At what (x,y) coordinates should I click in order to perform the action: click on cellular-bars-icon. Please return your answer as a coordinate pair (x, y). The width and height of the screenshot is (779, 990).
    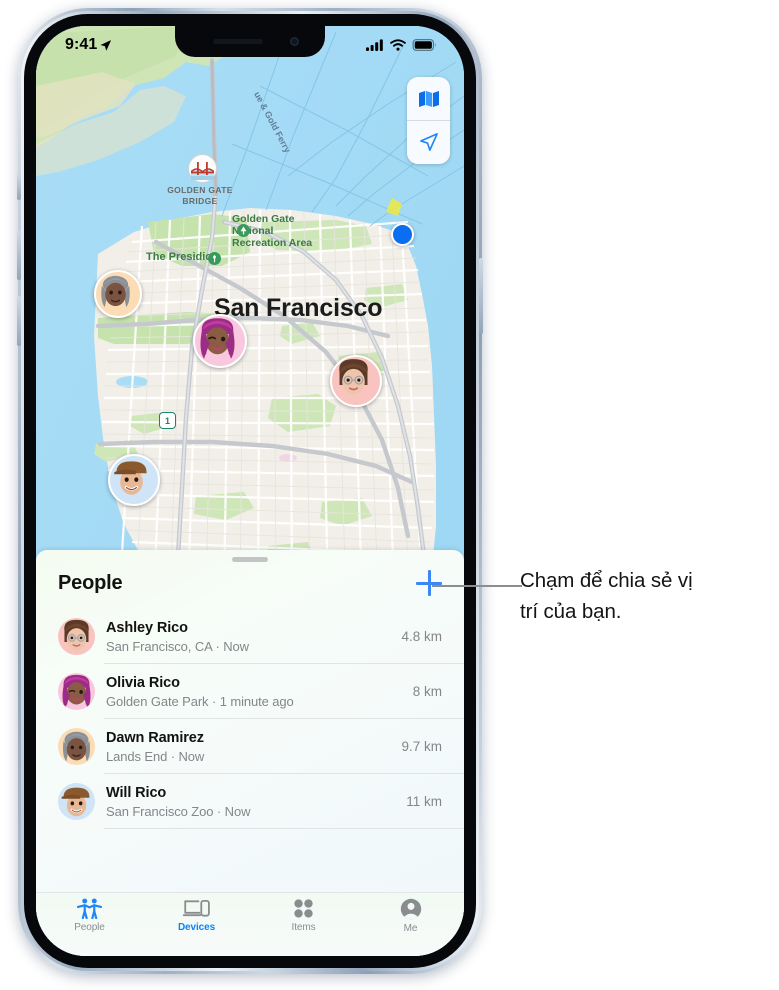
    Looking at the image, I should click on (374, 45).